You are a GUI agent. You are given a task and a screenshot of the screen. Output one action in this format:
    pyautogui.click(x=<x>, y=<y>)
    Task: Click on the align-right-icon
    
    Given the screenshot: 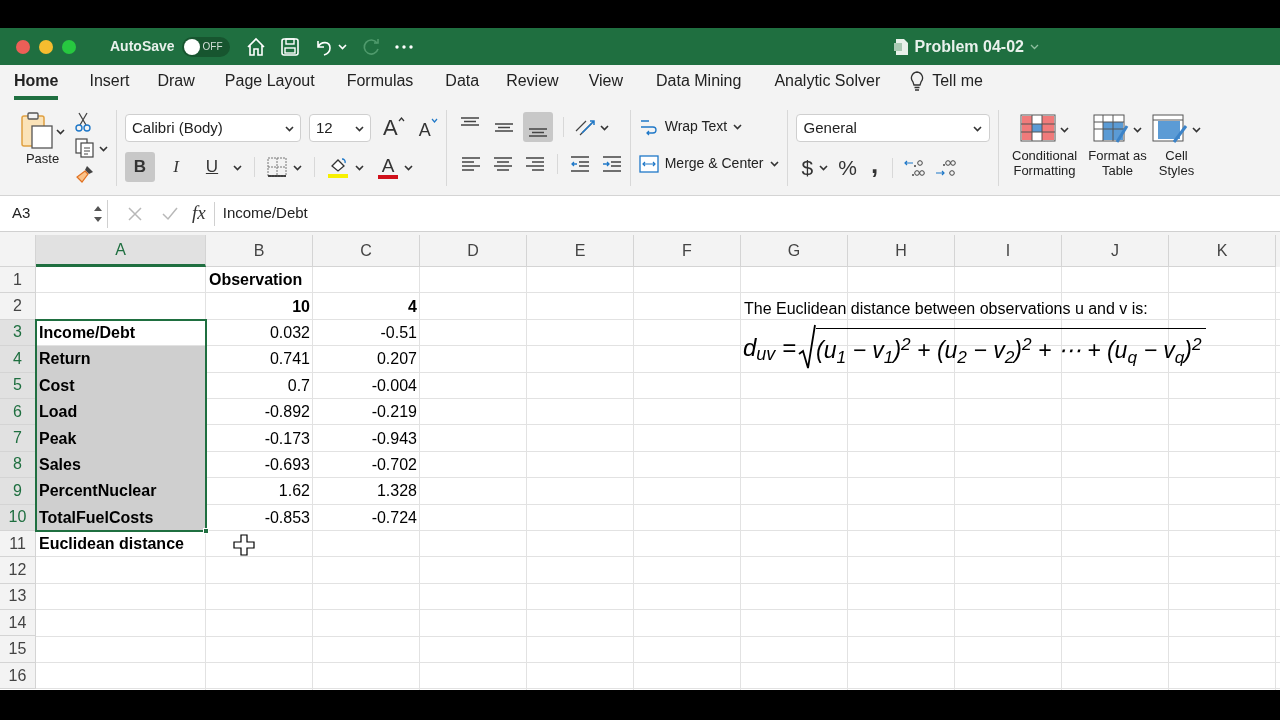 What is the action you would take?
    pyautogui.click(x=534, y=164)
    